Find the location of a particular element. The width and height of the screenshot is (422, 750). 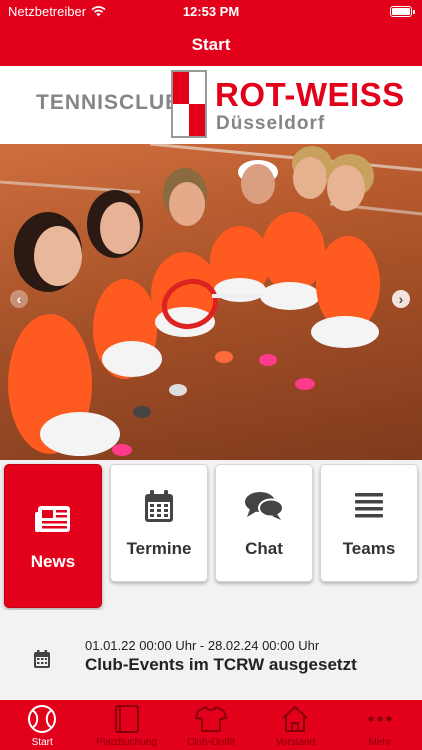

tab-club-outfit: Club-Outfit is located at coordinates (211, 725).